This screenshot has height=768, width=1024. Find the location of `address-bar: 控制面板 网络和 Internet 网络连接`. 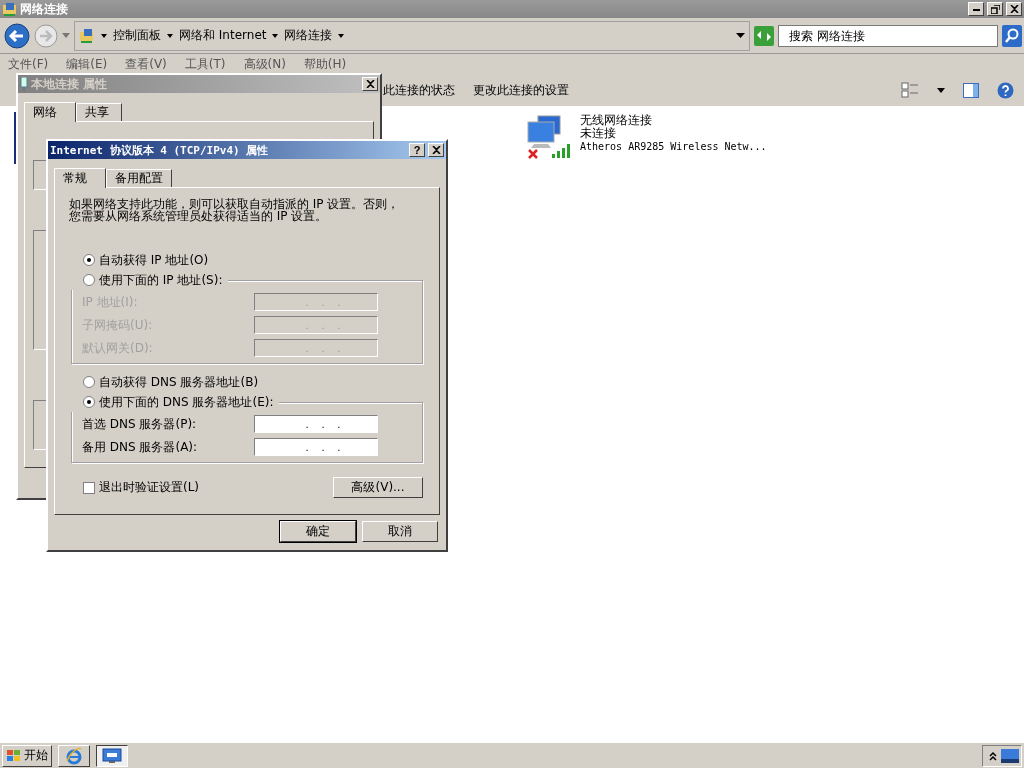

address-bar: 控制面板 网络和 Internet 网络连接 is located at coordinates (412, 35).